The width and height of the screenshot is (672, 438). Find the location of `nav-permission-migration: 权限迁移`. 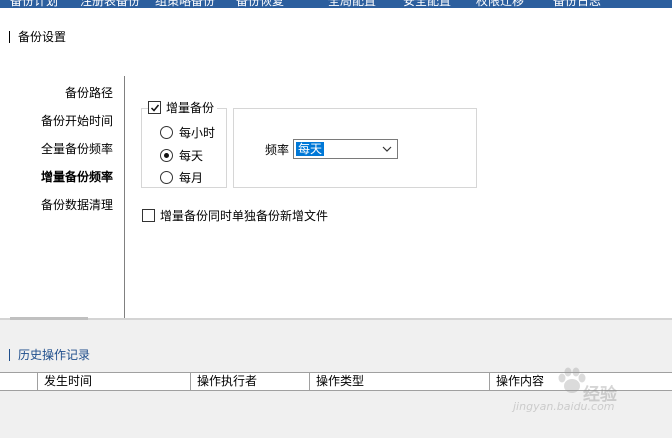

nav-permission-migration: 权限迁移 is located at coordinates (500, 4).